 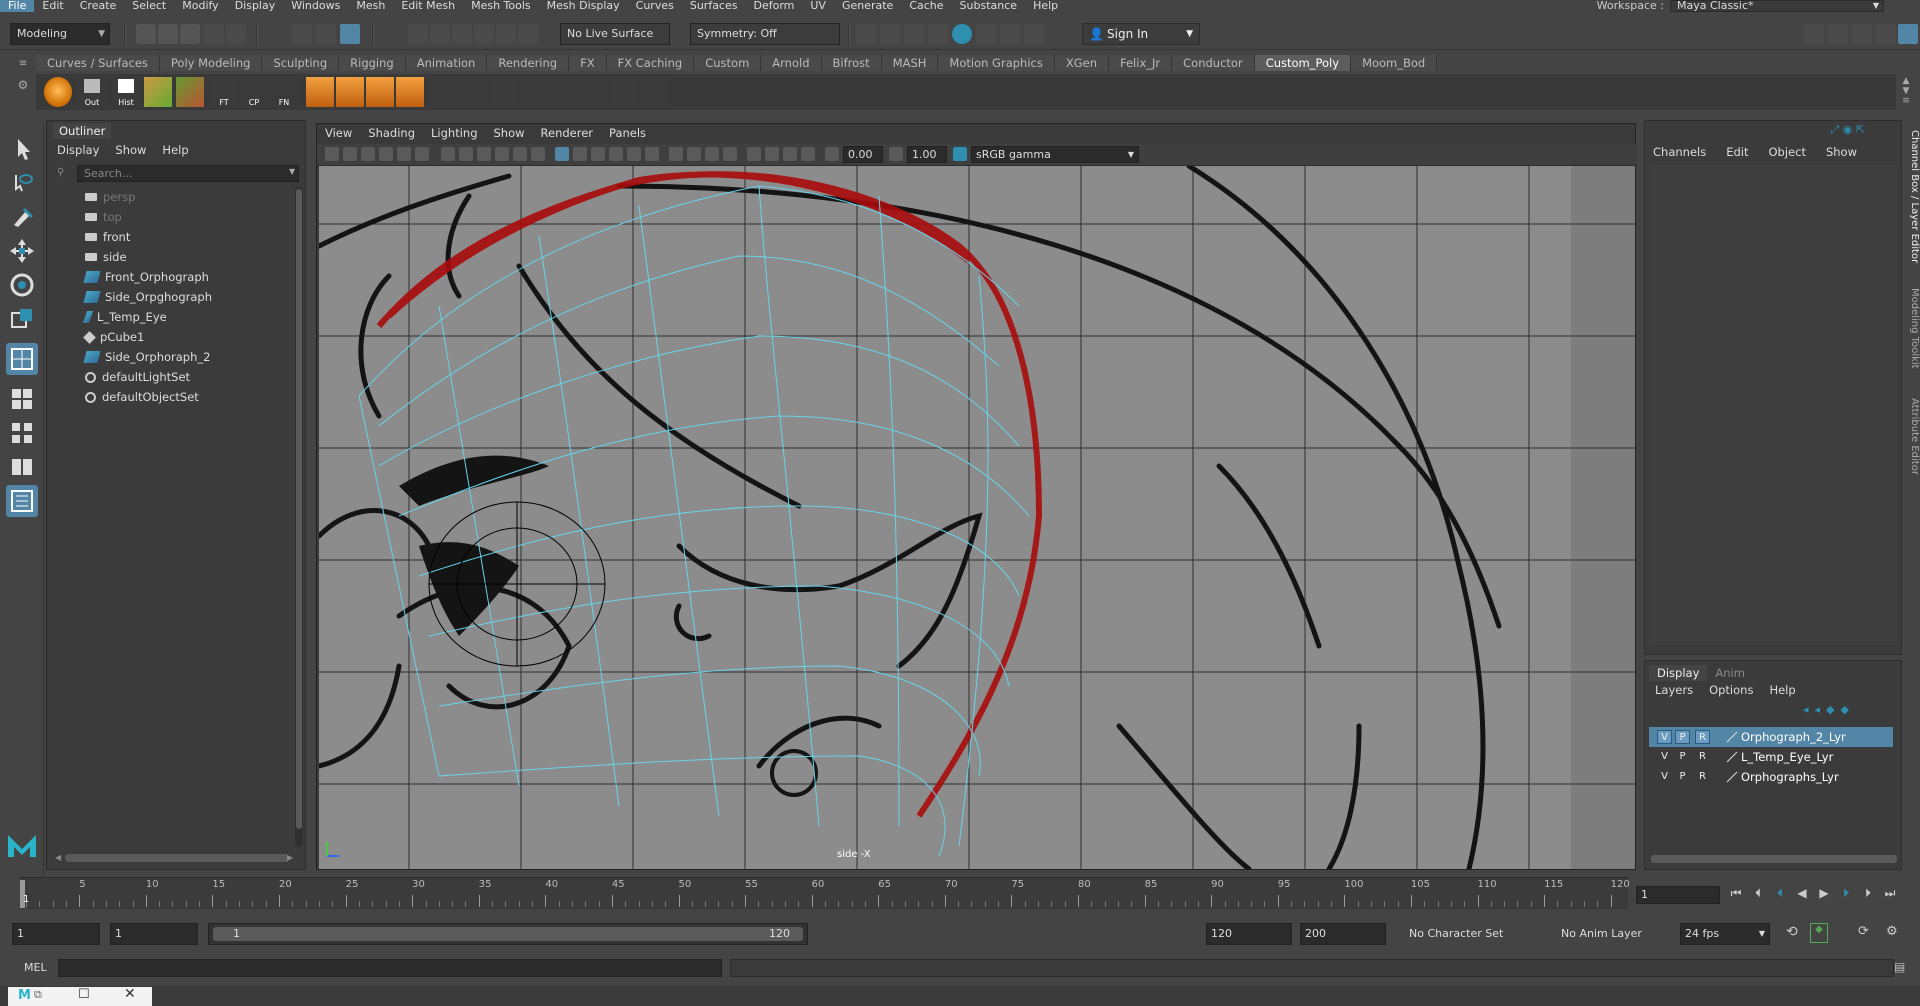 What do you see at coordinates (938, 34) in the screenshot?
I see `render-settings-icon` at bounding box center [938, 34].